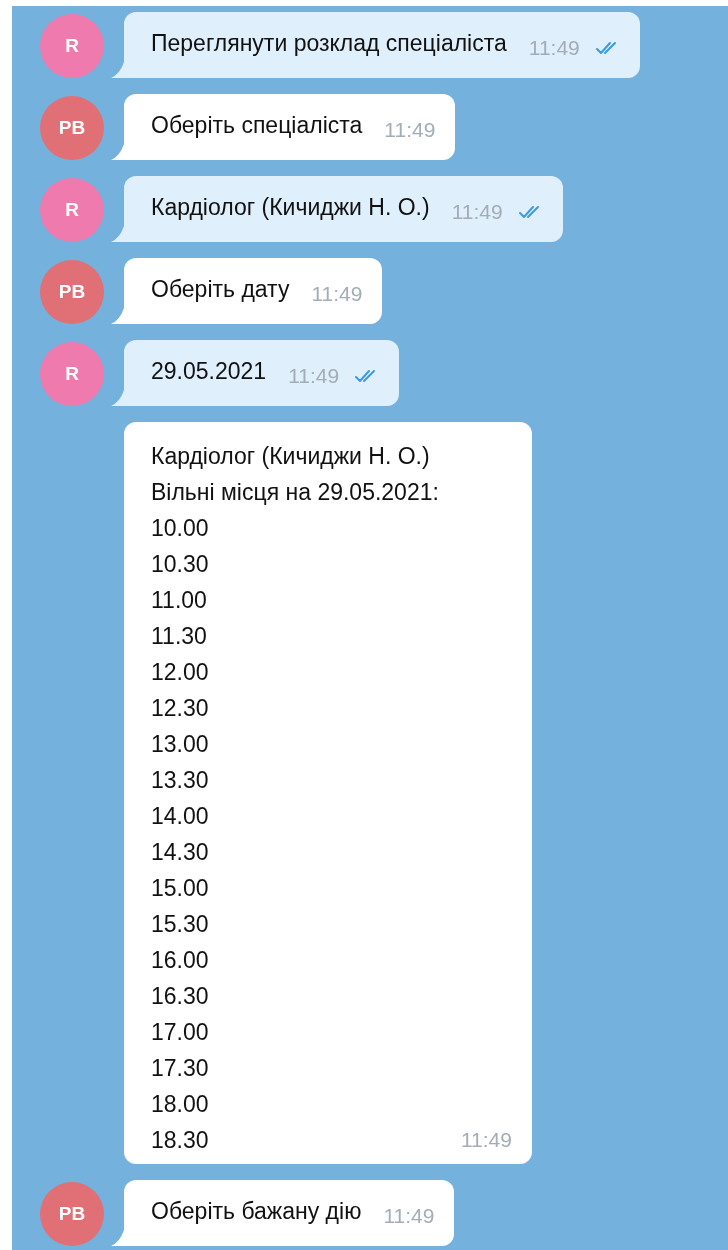 This screenshot has width=728, height=1250. What do you see at coordinates (329, 43) in the screenshot?
I see `message-text: Переглянути розклад спеціаліста` at bounding box center [329, 43].